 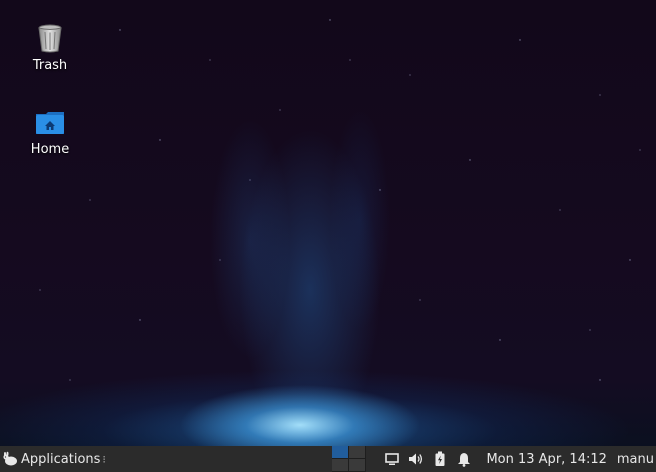 What do you see at coordinates (440, 459) in the screenshot?
I see `battery-icon` at bounding box center [440, 459].